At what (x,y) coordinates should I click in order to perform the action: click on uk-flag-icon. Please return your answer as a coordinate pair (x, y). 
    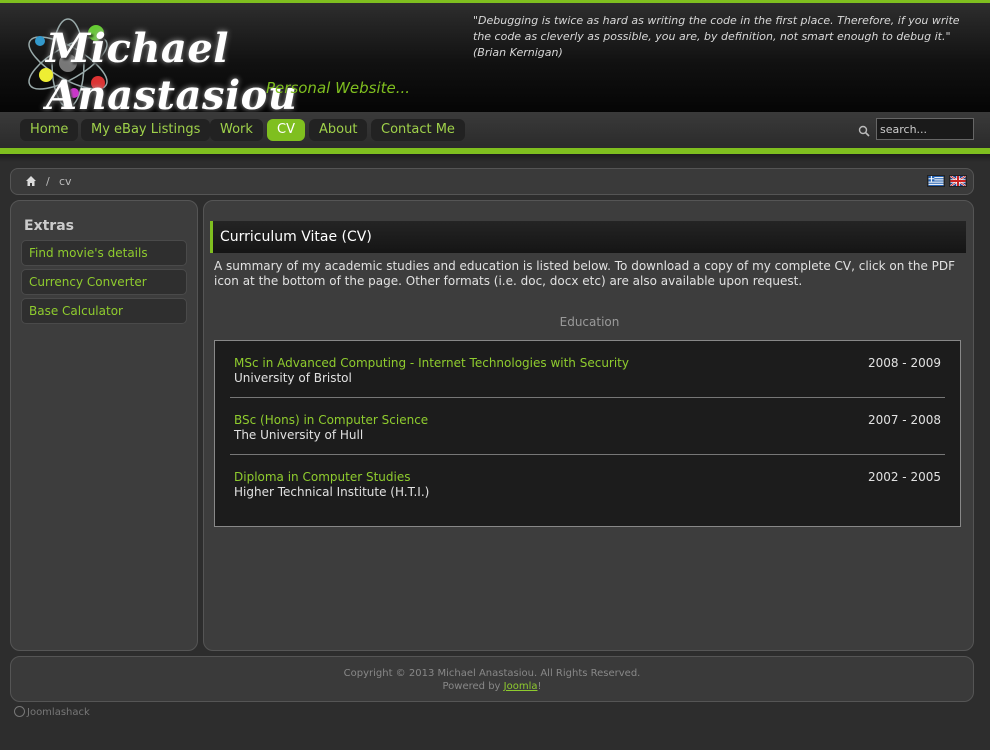
    Looking at the image, I should click on (958, 181).